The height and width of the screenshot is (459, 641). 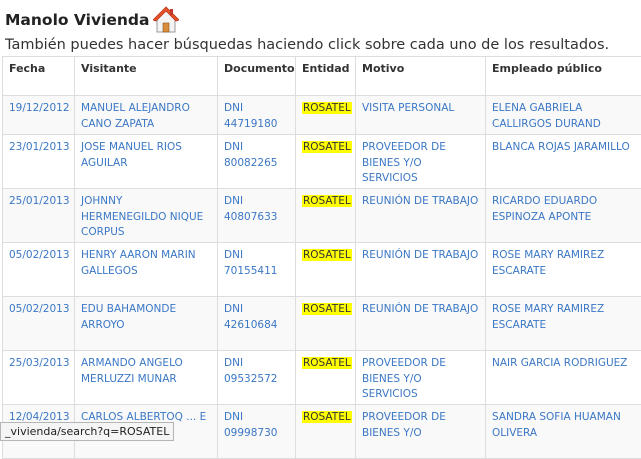 What do you see at coordinates (77, 20) in the screenshot?
I see `page-title: Manolo Vivienda` at bounding box center [77, 20].